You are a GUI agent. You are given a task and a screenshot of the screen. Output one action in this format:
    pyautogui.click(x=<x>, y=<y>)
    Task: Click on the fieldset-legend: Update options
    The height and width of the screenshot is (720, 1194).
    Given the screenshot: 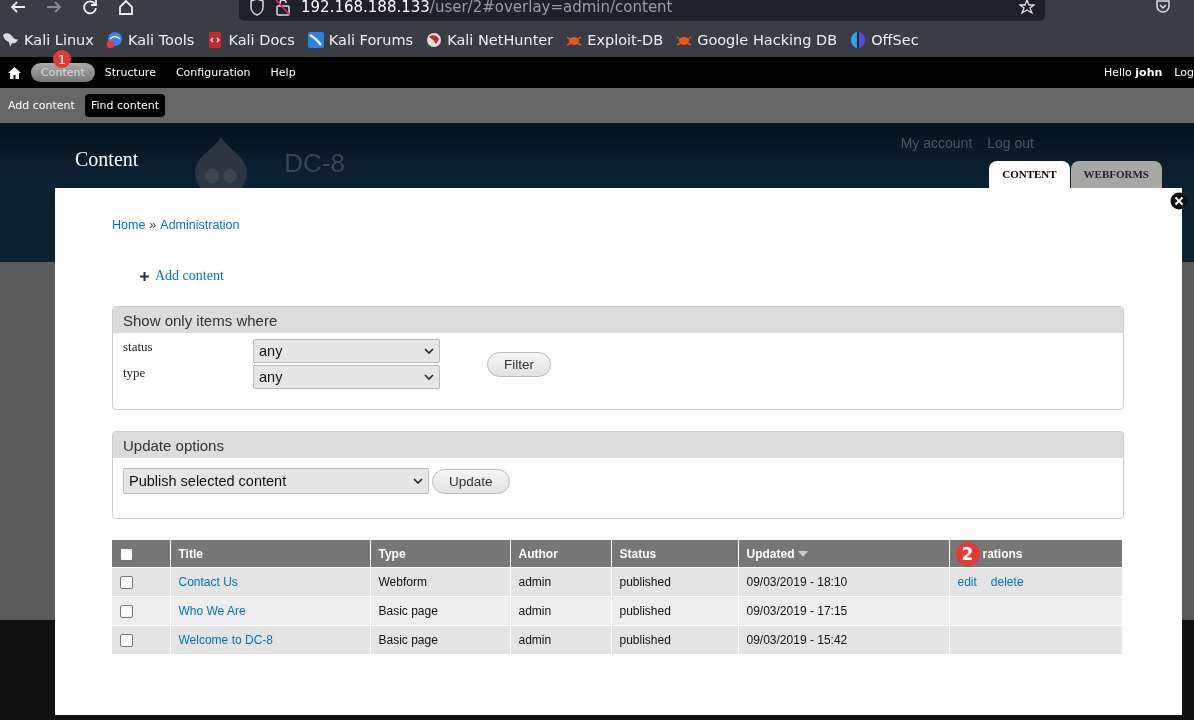 What is the action you would take?
    pyautogui.click(x=618, y=445)
    